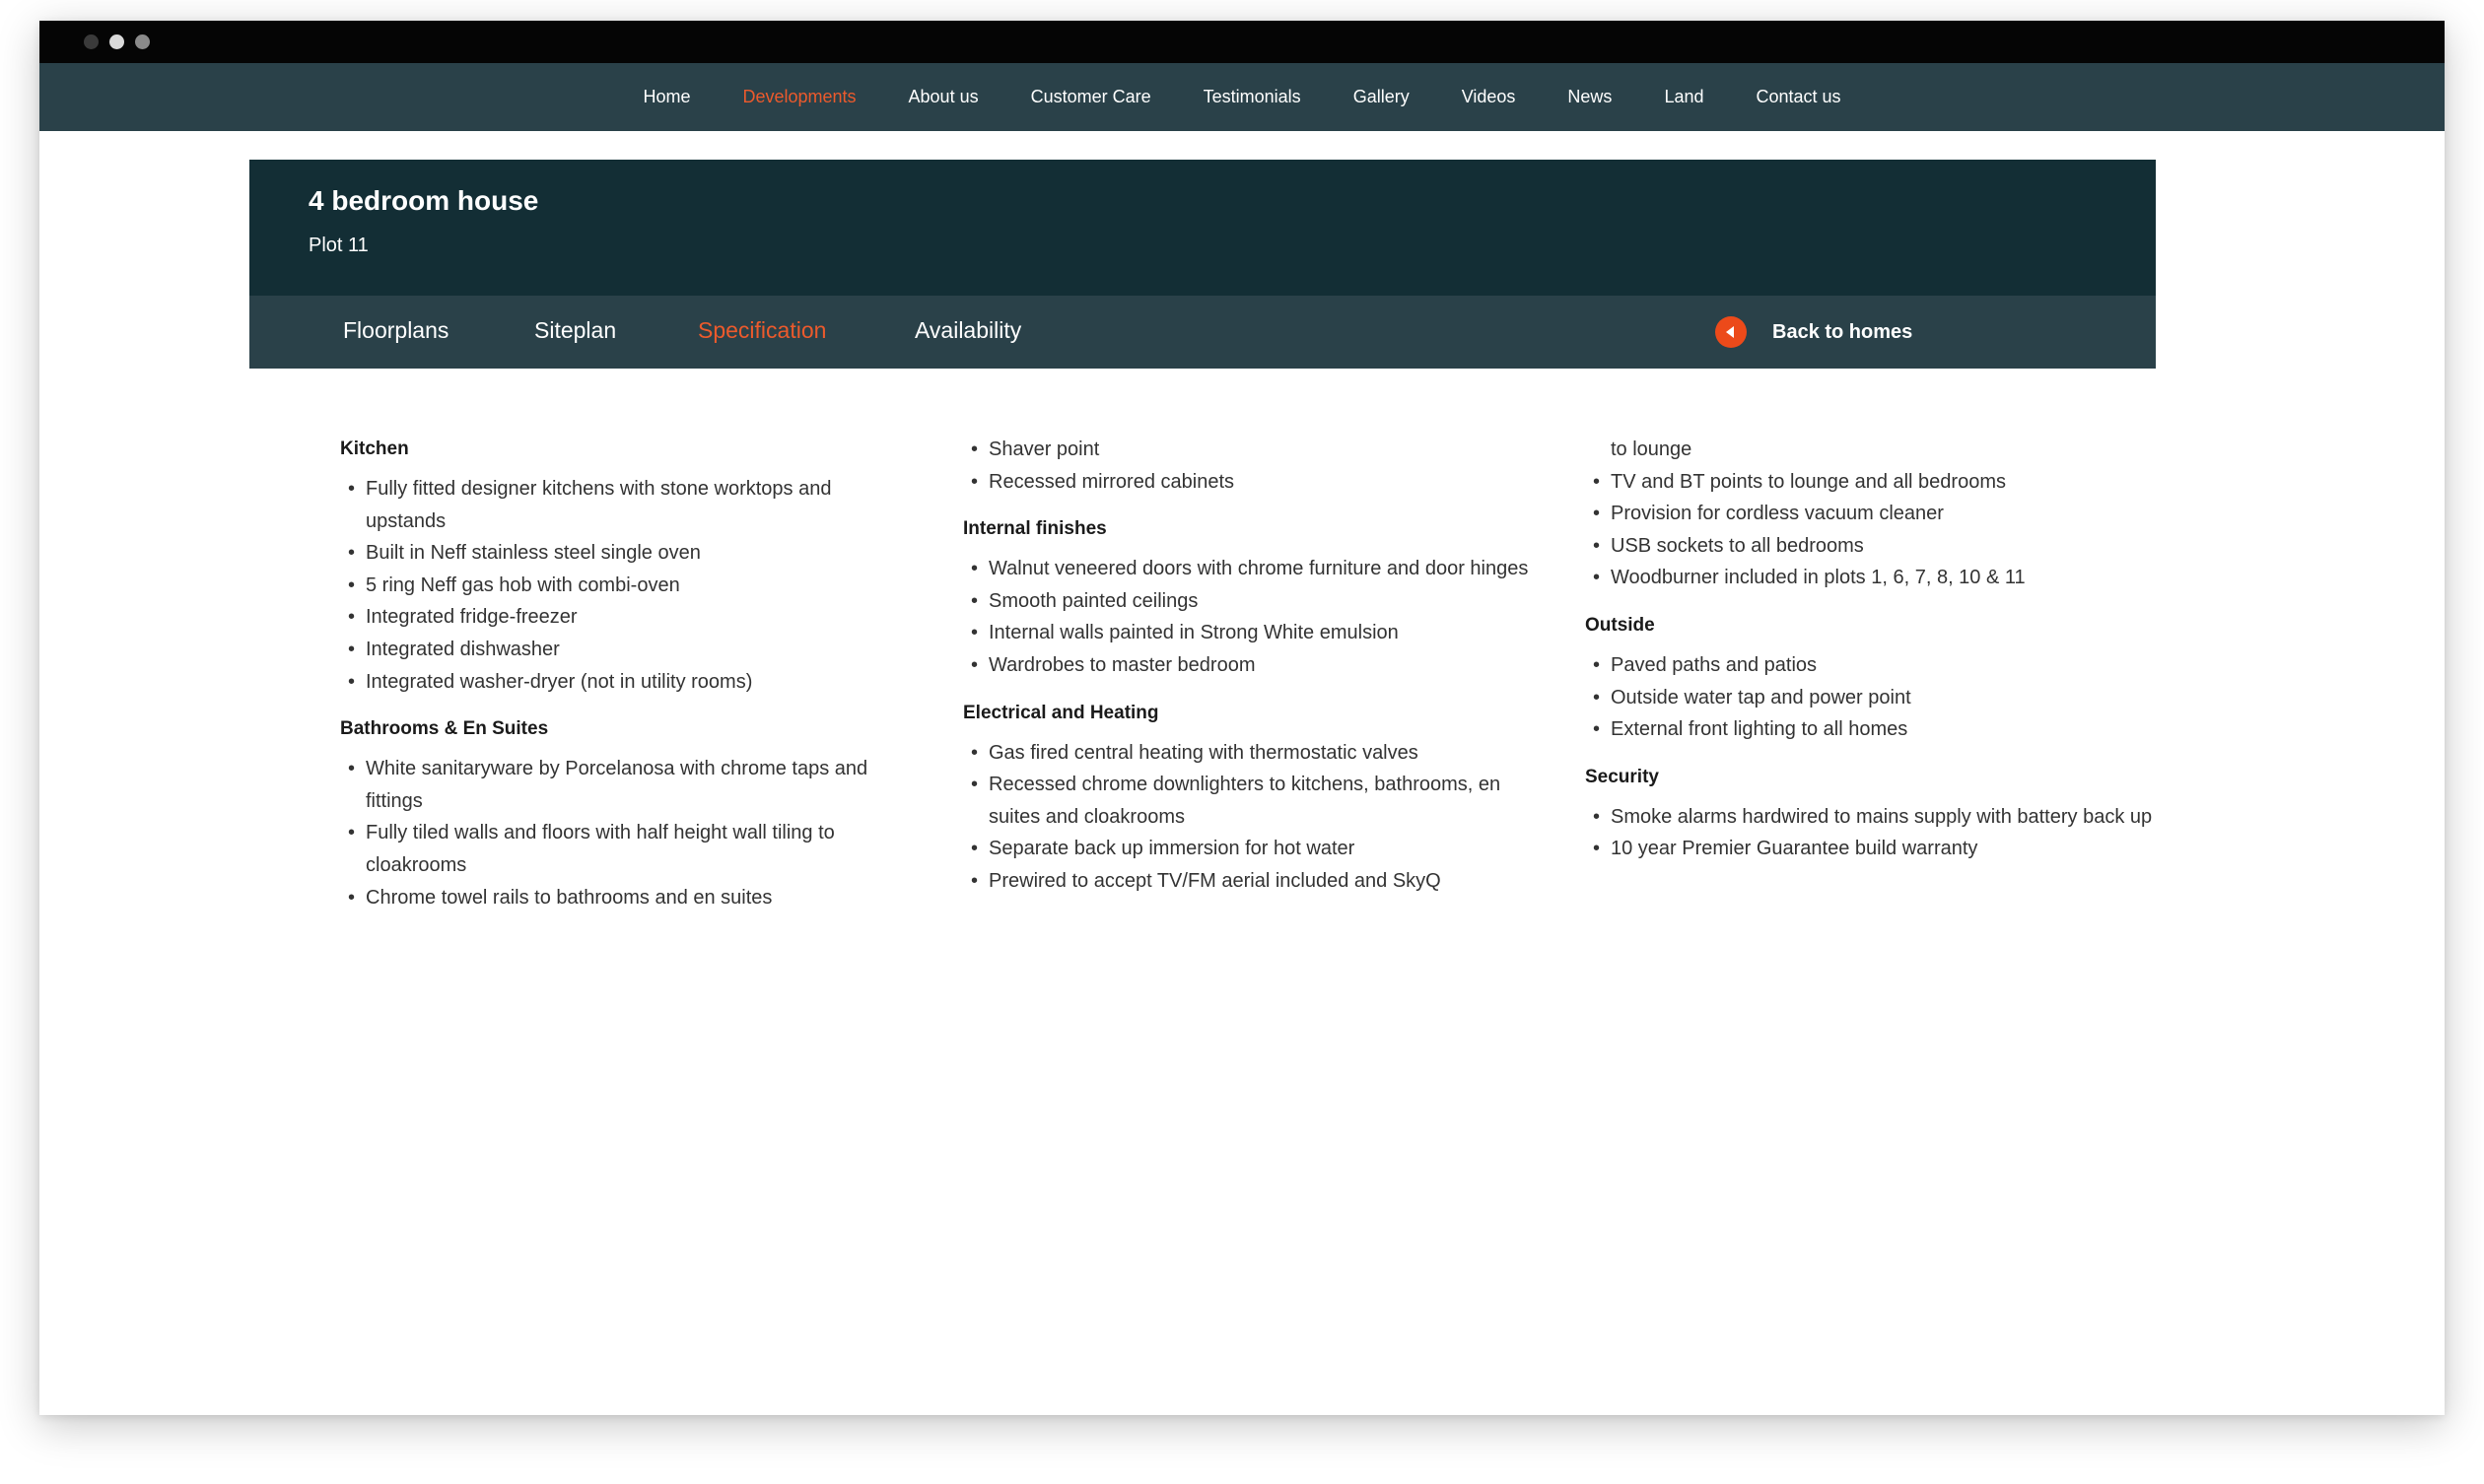 This screenshot has width=2484, height=1484. Describe the element at coordinates (1252, 97) in the screenshot. I see `nav-testimonials: Testimonials` at that location.